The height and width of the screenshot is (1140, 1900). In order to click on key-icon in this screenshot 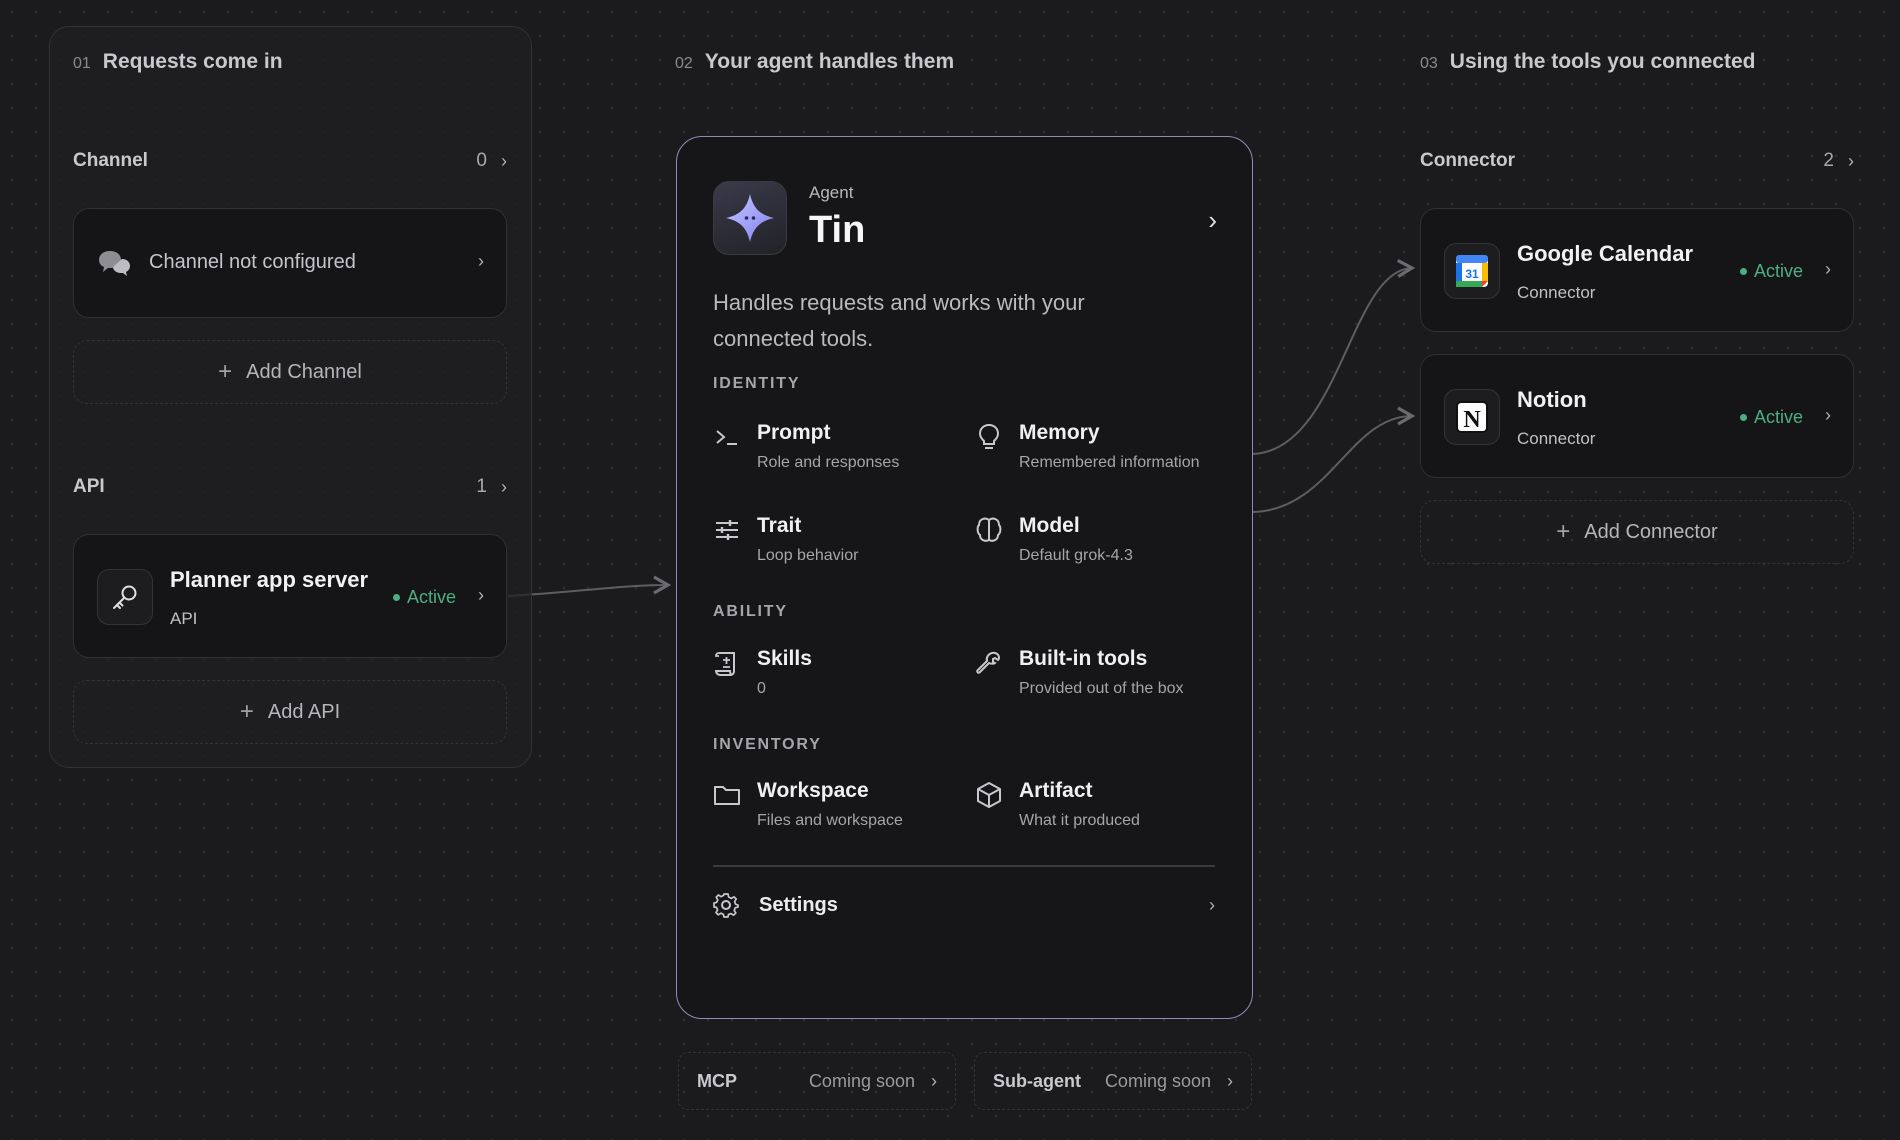, I will do `click(125, 597)`.